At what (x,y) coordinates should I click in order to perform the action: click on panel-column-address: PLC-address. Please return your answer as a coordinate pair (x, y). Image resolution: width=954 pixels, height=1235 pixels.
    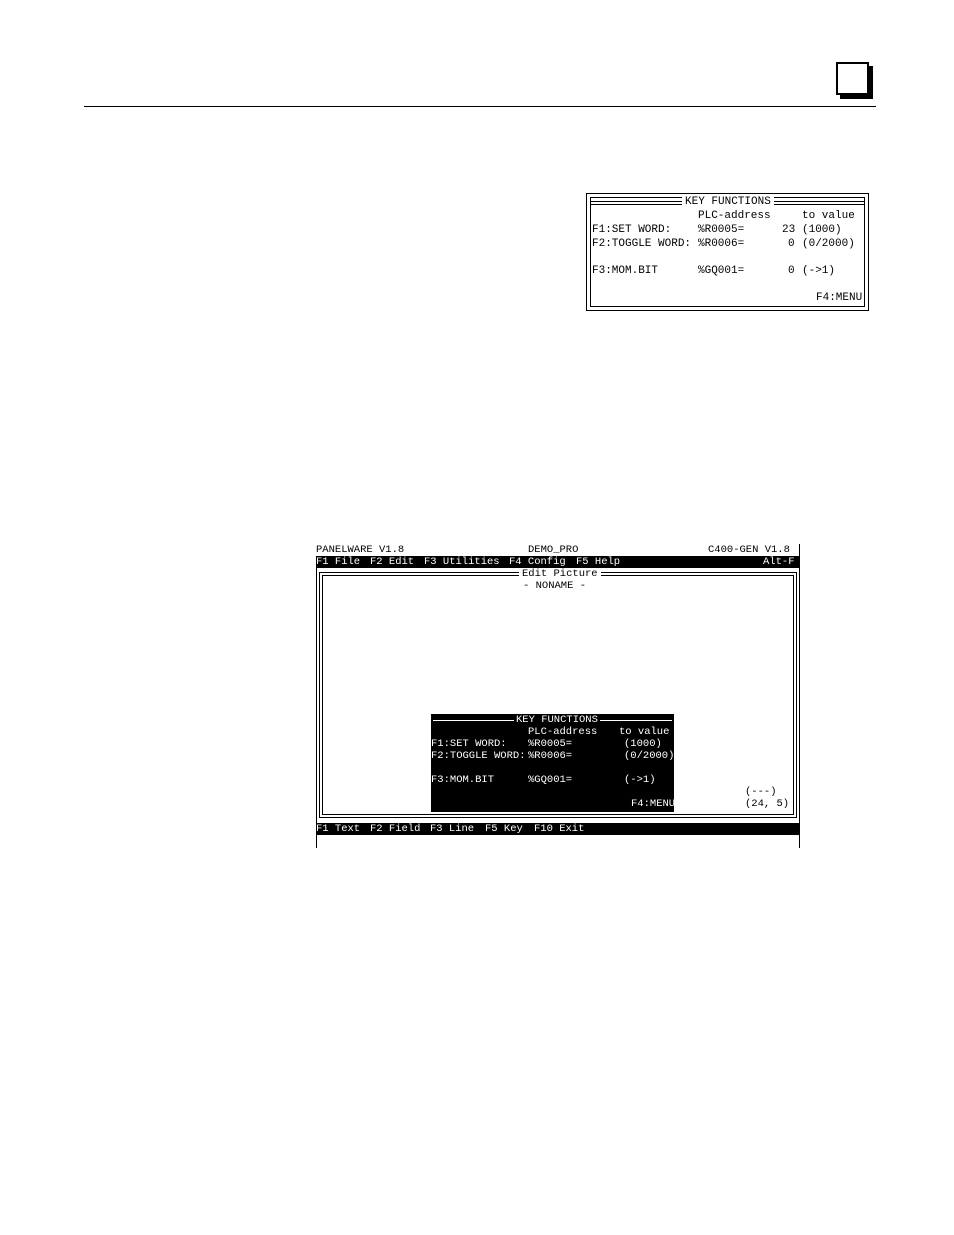
    Looking at the image, I should click on (563, 732).